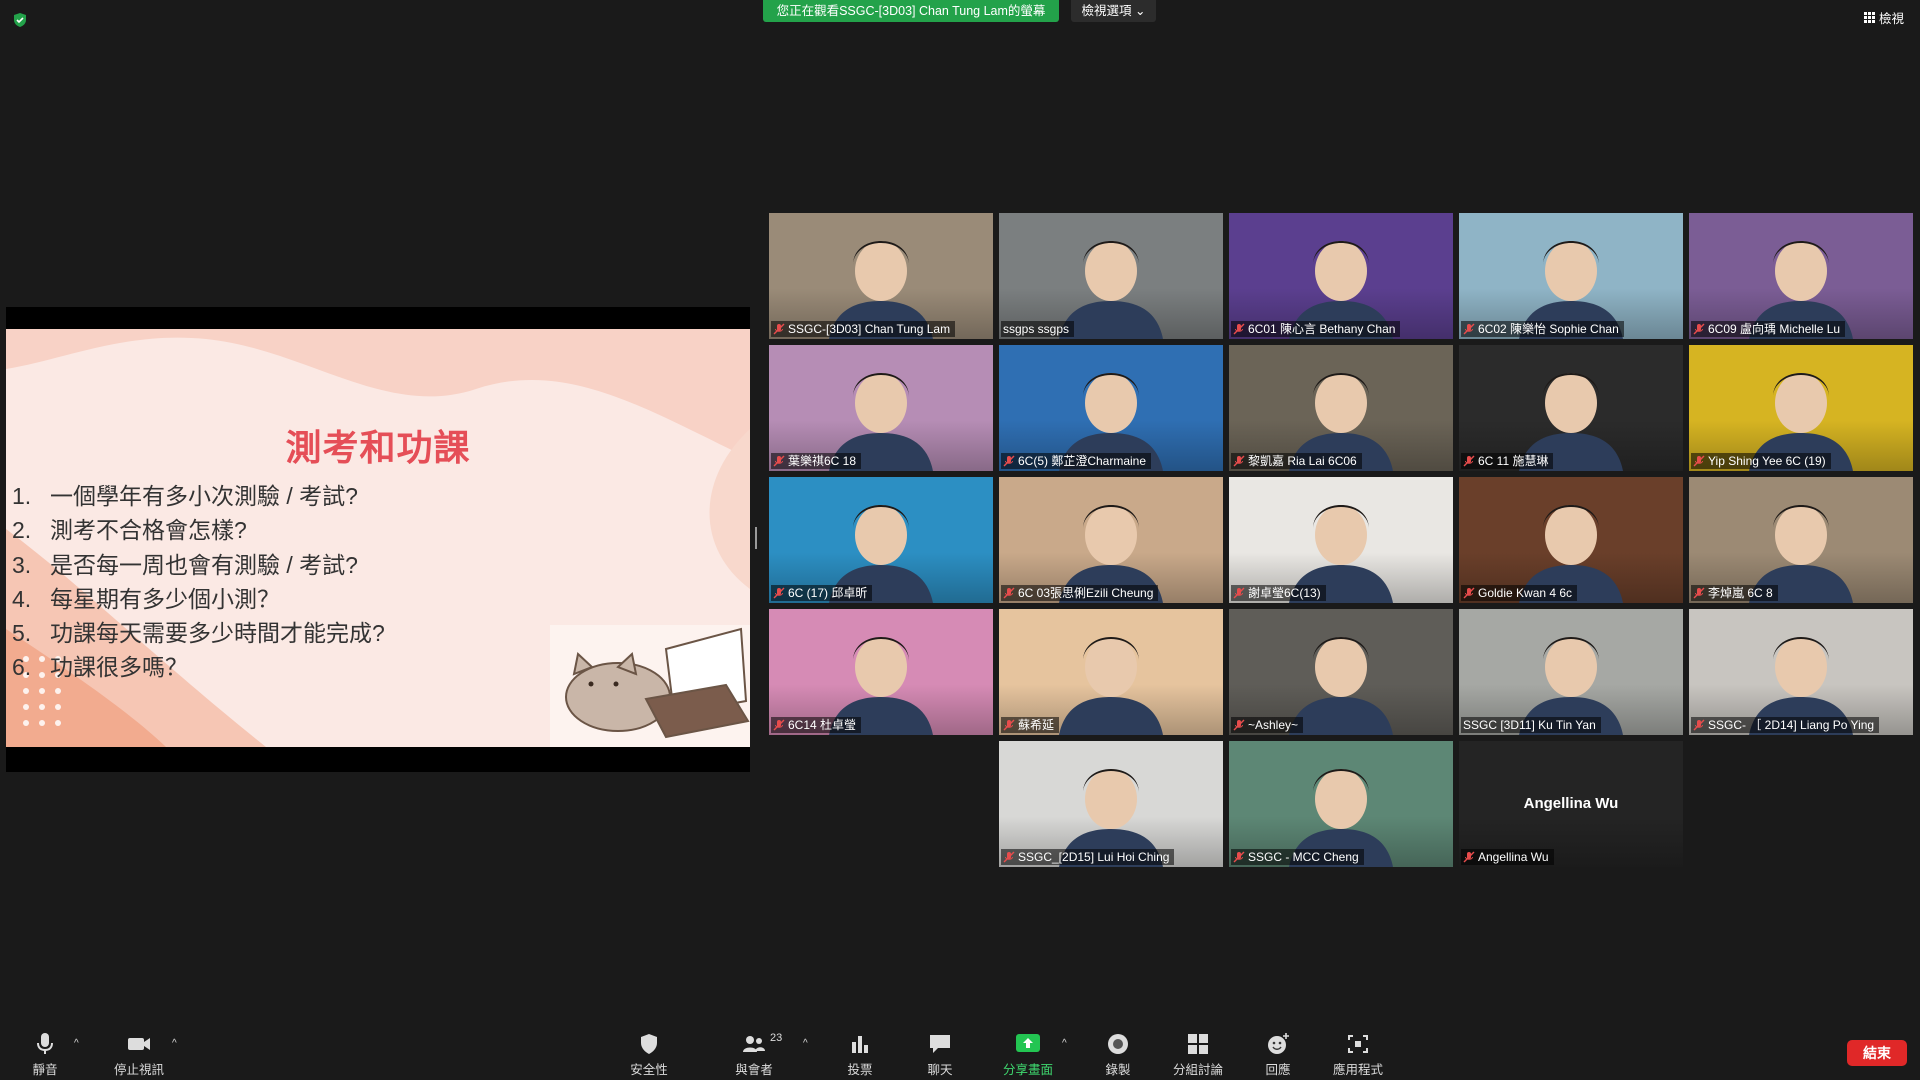 Image resolution: width=1920 pixels, height=1080 pixels. I want to click on grid-view-icon, so click(1869, 17).